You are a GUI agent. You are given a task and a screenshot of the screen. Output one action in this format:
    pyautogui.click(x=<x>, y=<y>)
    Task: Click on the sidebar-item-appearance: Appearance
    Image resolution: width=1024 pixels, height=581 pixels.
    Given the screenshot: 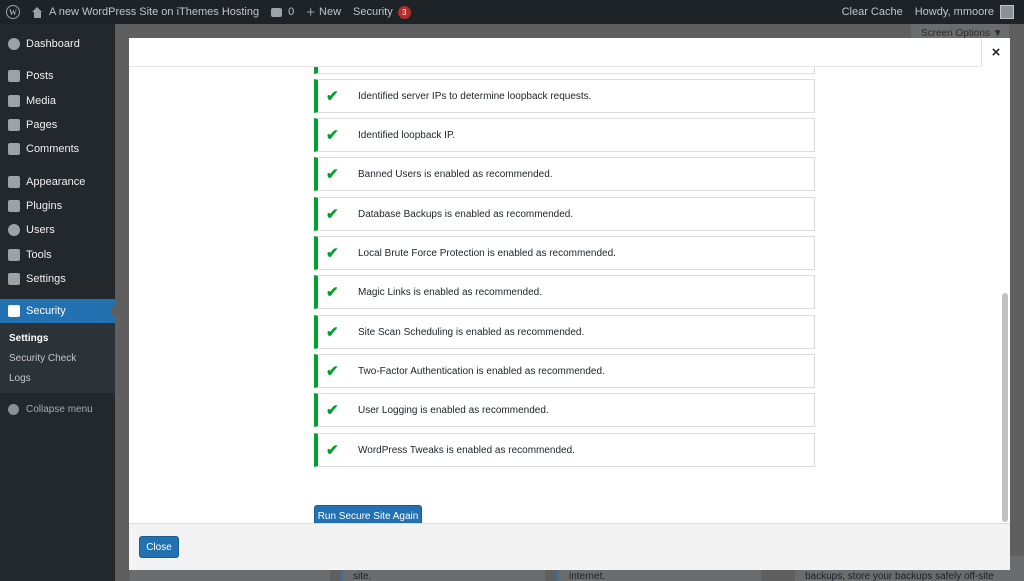 What is the action you would take?
    pyautogui.click(x=57, y=181)
    